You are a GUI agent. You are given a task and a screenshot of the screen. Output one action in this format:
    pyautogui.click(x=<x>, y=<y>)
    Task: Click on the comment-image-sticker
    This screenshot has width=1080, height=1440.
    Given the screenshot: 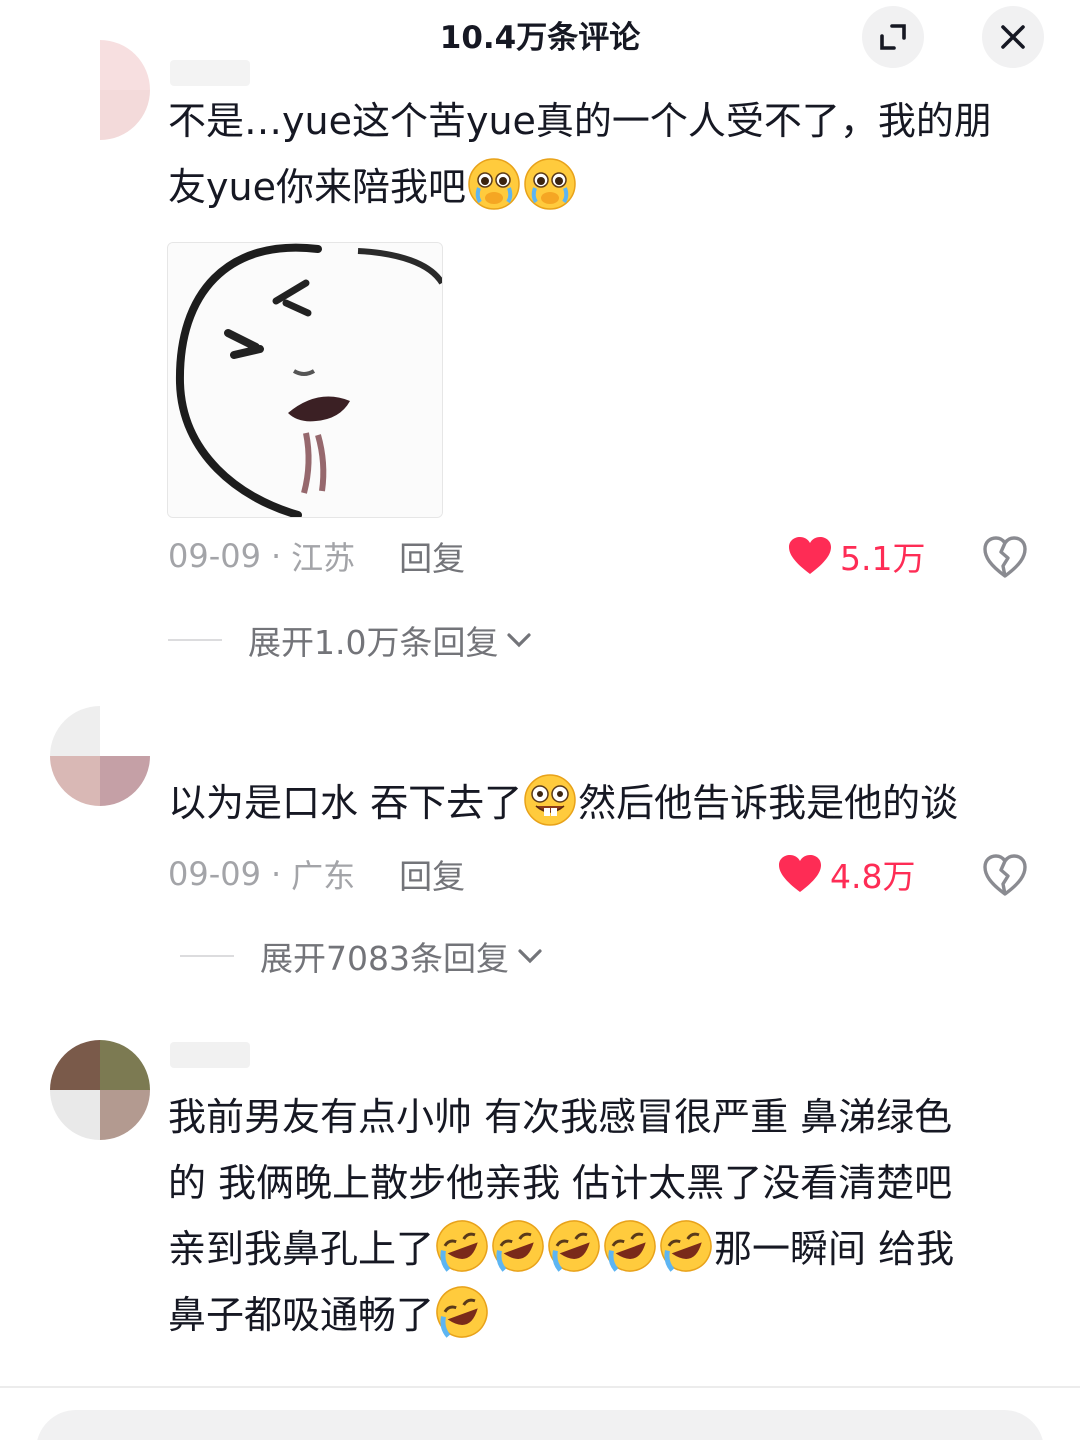 What is the action you would take?
    pyautogui.click(x=305, y=380)
    